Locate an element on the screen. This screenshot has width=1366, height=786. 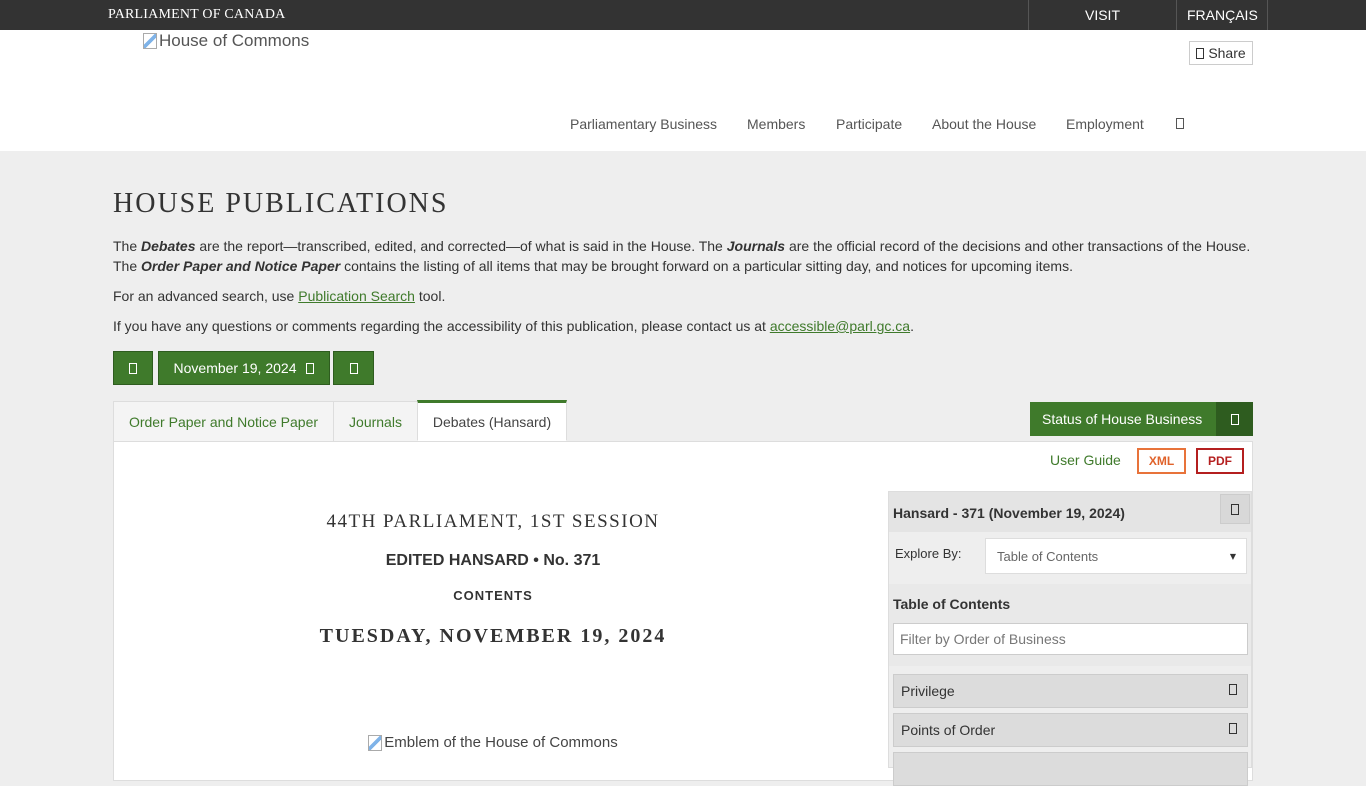
nav-about-the-house: About the House is located at coordinates (984, 124).